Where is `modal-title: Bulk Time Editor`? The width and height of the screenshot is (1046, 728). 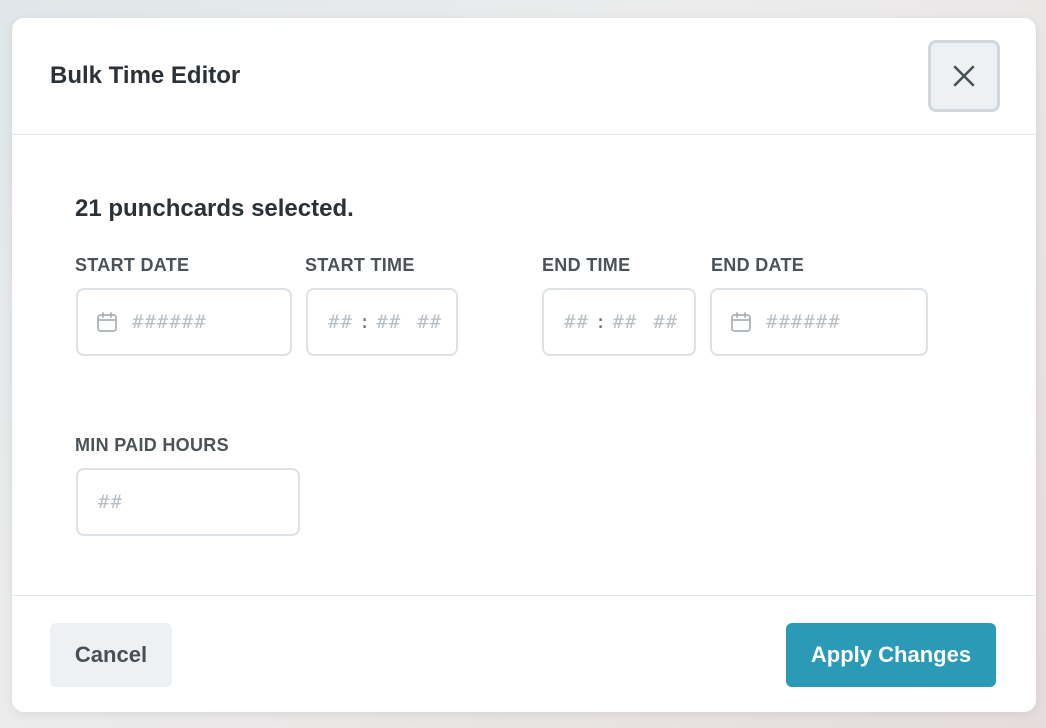 modal-title: Bulk Time Editor is located at coordinates (145, 75).